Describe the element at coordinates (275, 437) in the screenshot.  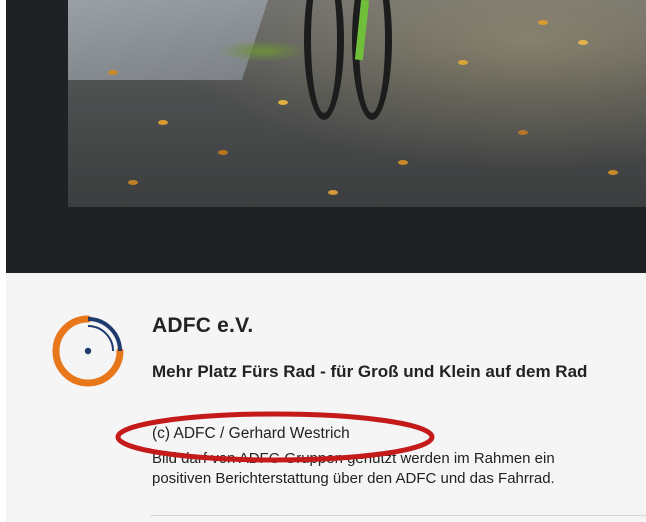
I see `annotation-ellipse` at that location.